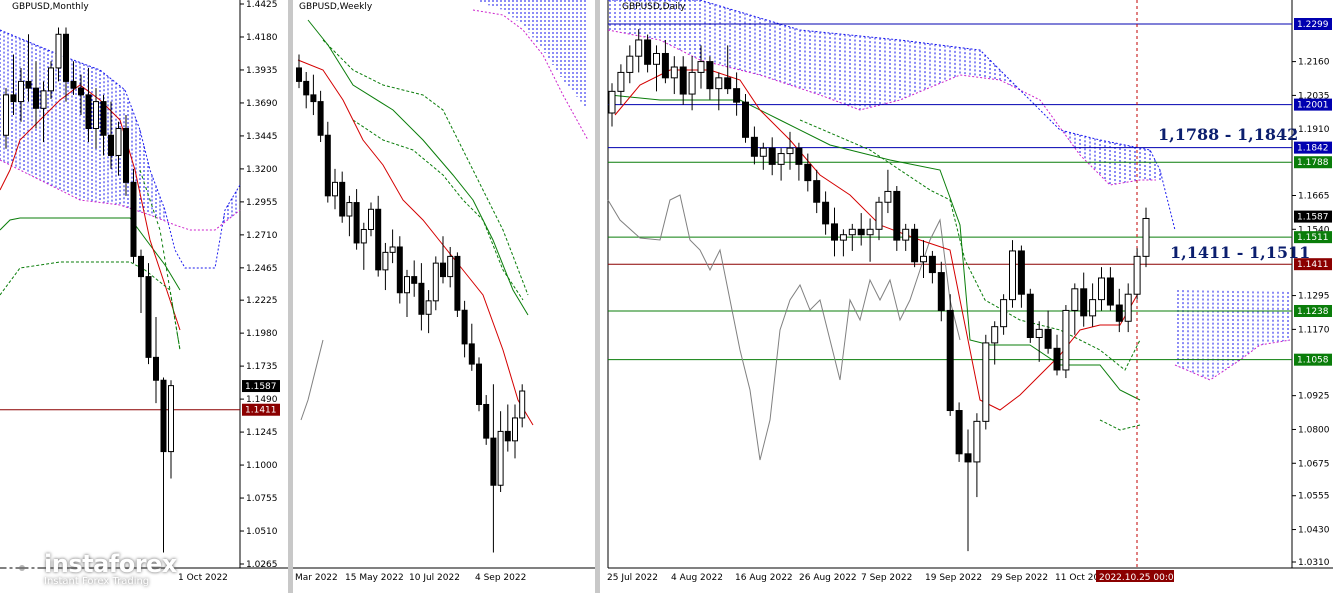 The width and height of the screenshot is (1333, 593). What do you see at coordinates (262, 269) in the screenshot?
I see `monthly-y-tick-label: 1.2465` at bounding box center [262, 269].